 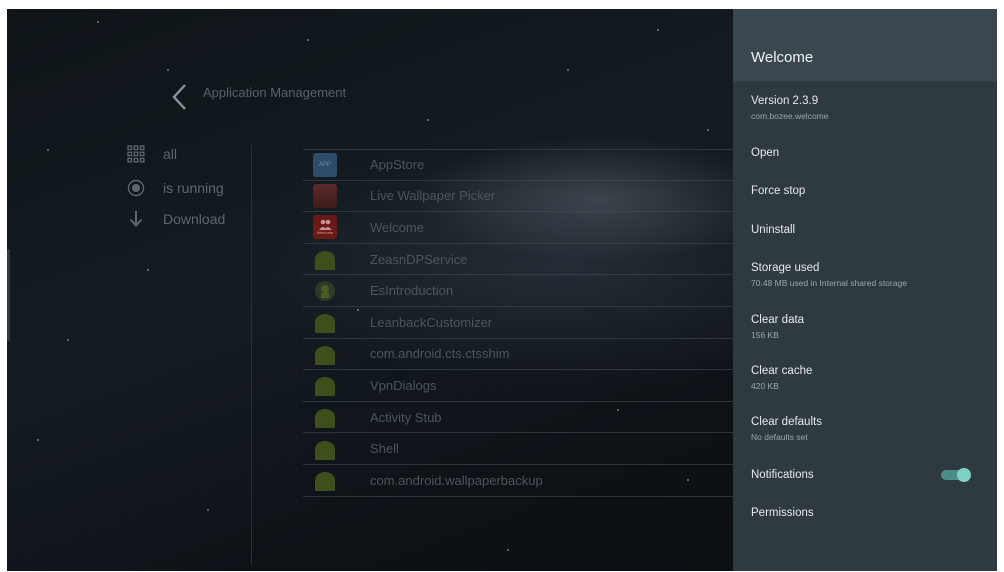 I want to click on package-name: com.bozee.welcome, so click(x=790, y=116).